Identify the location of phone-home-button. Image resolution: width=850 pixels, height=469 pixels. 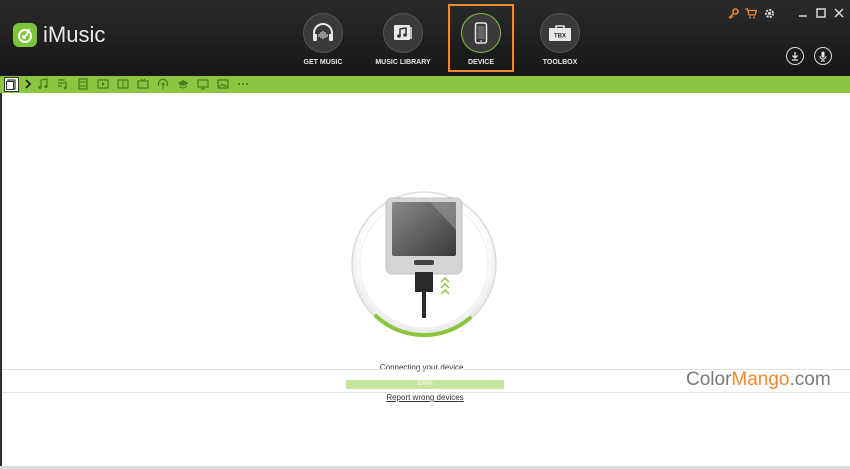
(424, 262).